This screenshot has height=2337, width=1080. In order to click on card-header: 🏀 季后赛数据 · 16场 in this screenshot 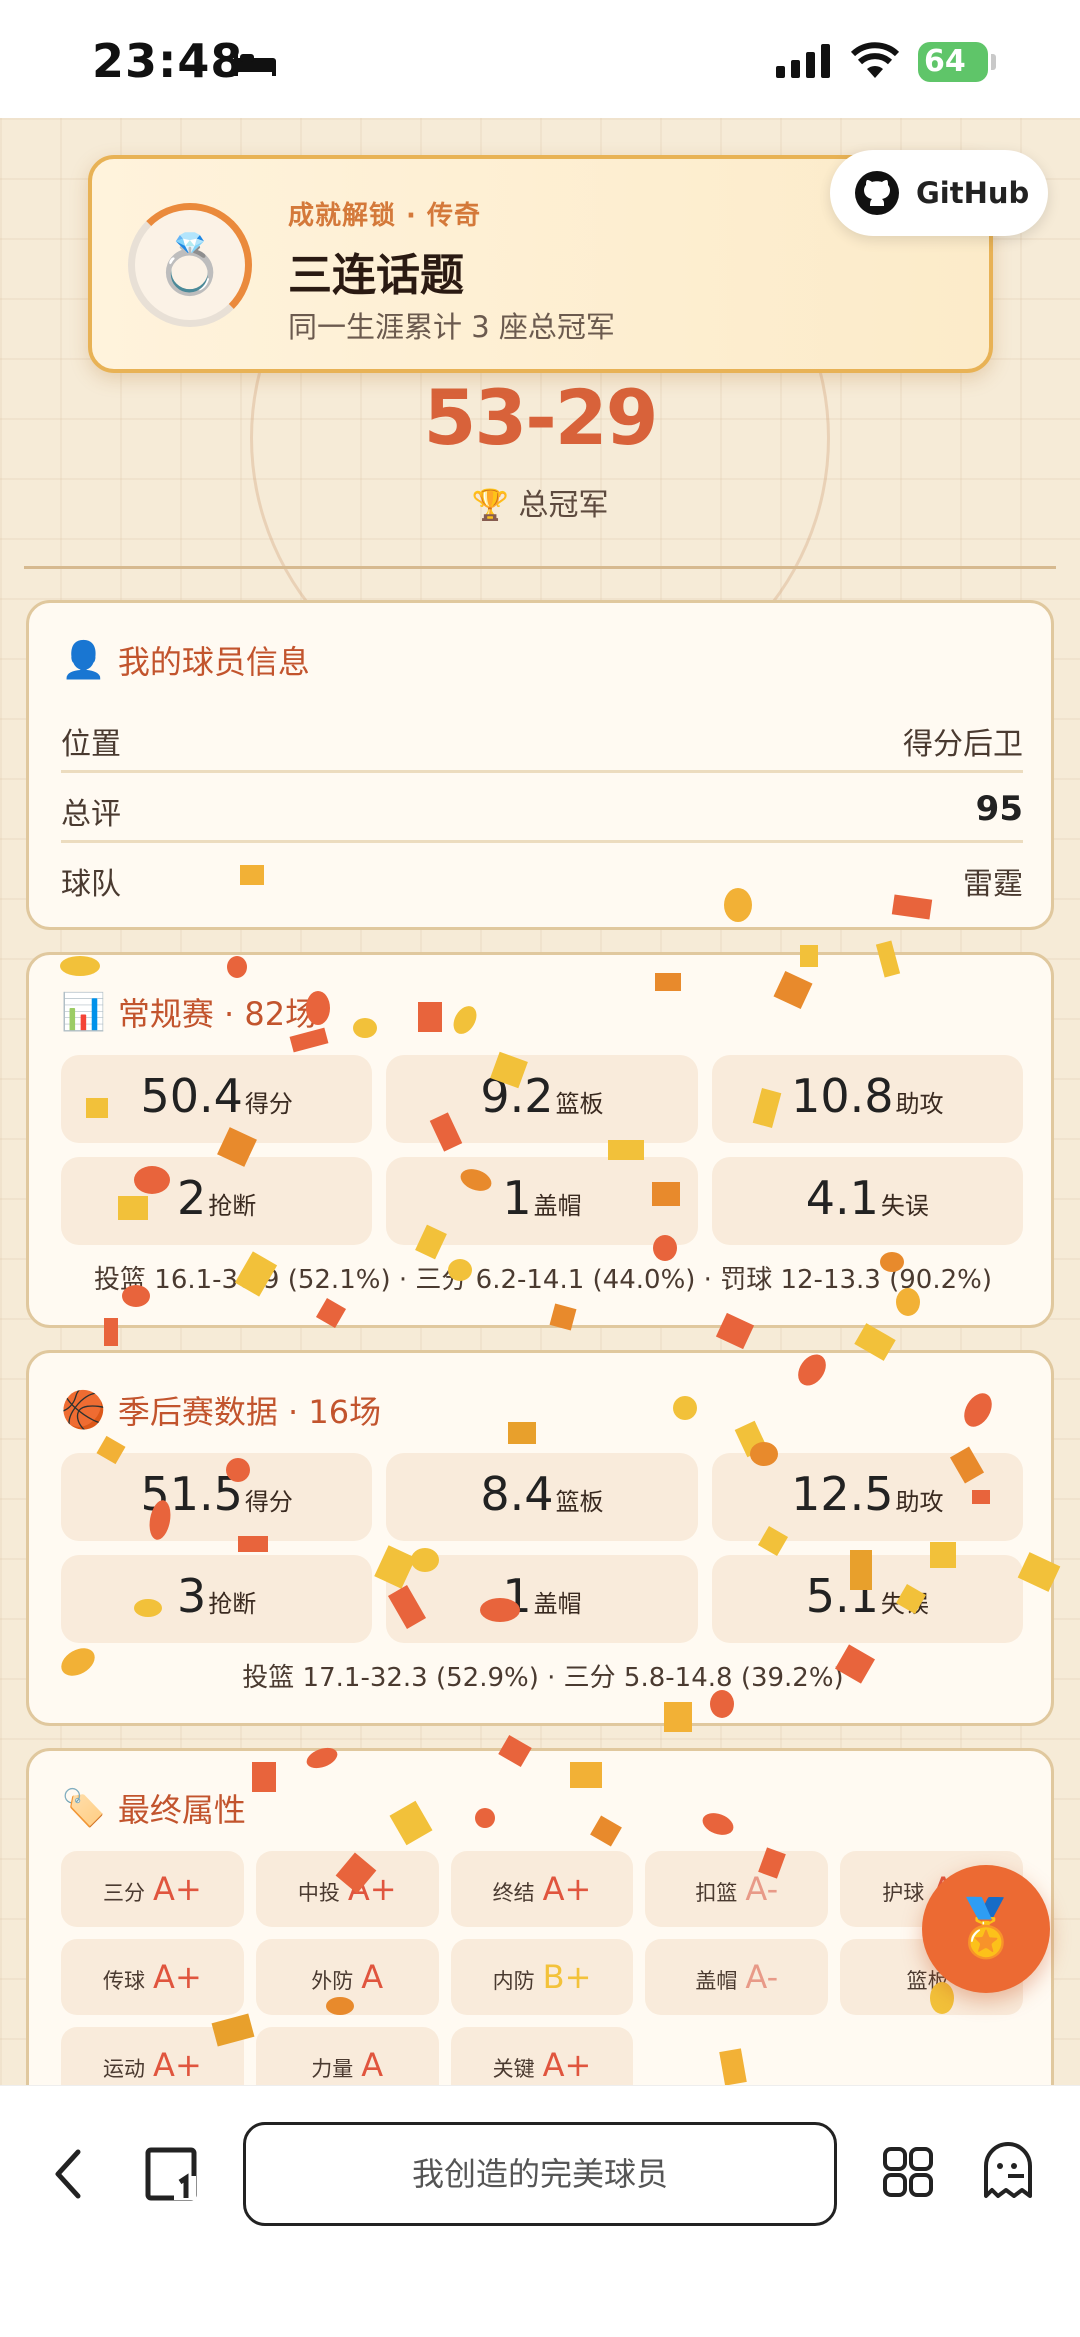, I will do `click(221, 1410)`.